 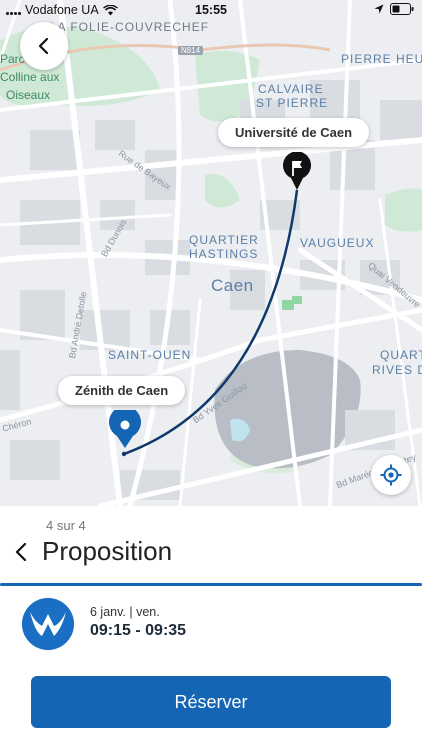 I want to click on flag-icon, so click(x=297, y=171).